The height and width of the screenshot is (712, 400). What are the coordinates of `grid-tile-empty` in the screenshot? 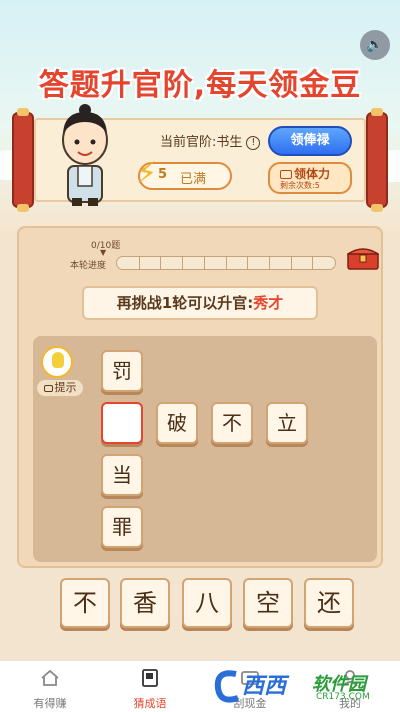 It's located at (122, 423).